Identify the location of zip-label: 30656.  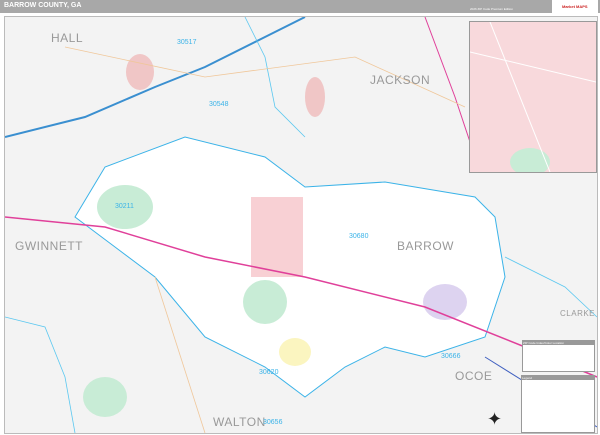
(273, 422).